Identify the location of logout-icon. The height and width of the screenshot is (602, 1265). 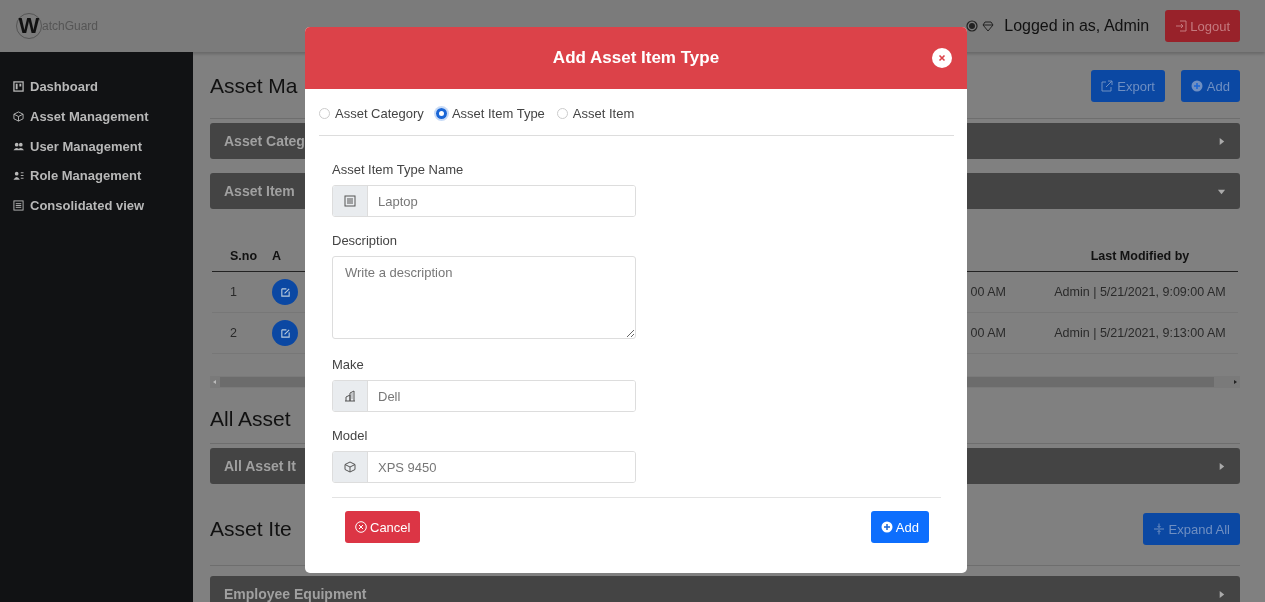
(1181, 26).